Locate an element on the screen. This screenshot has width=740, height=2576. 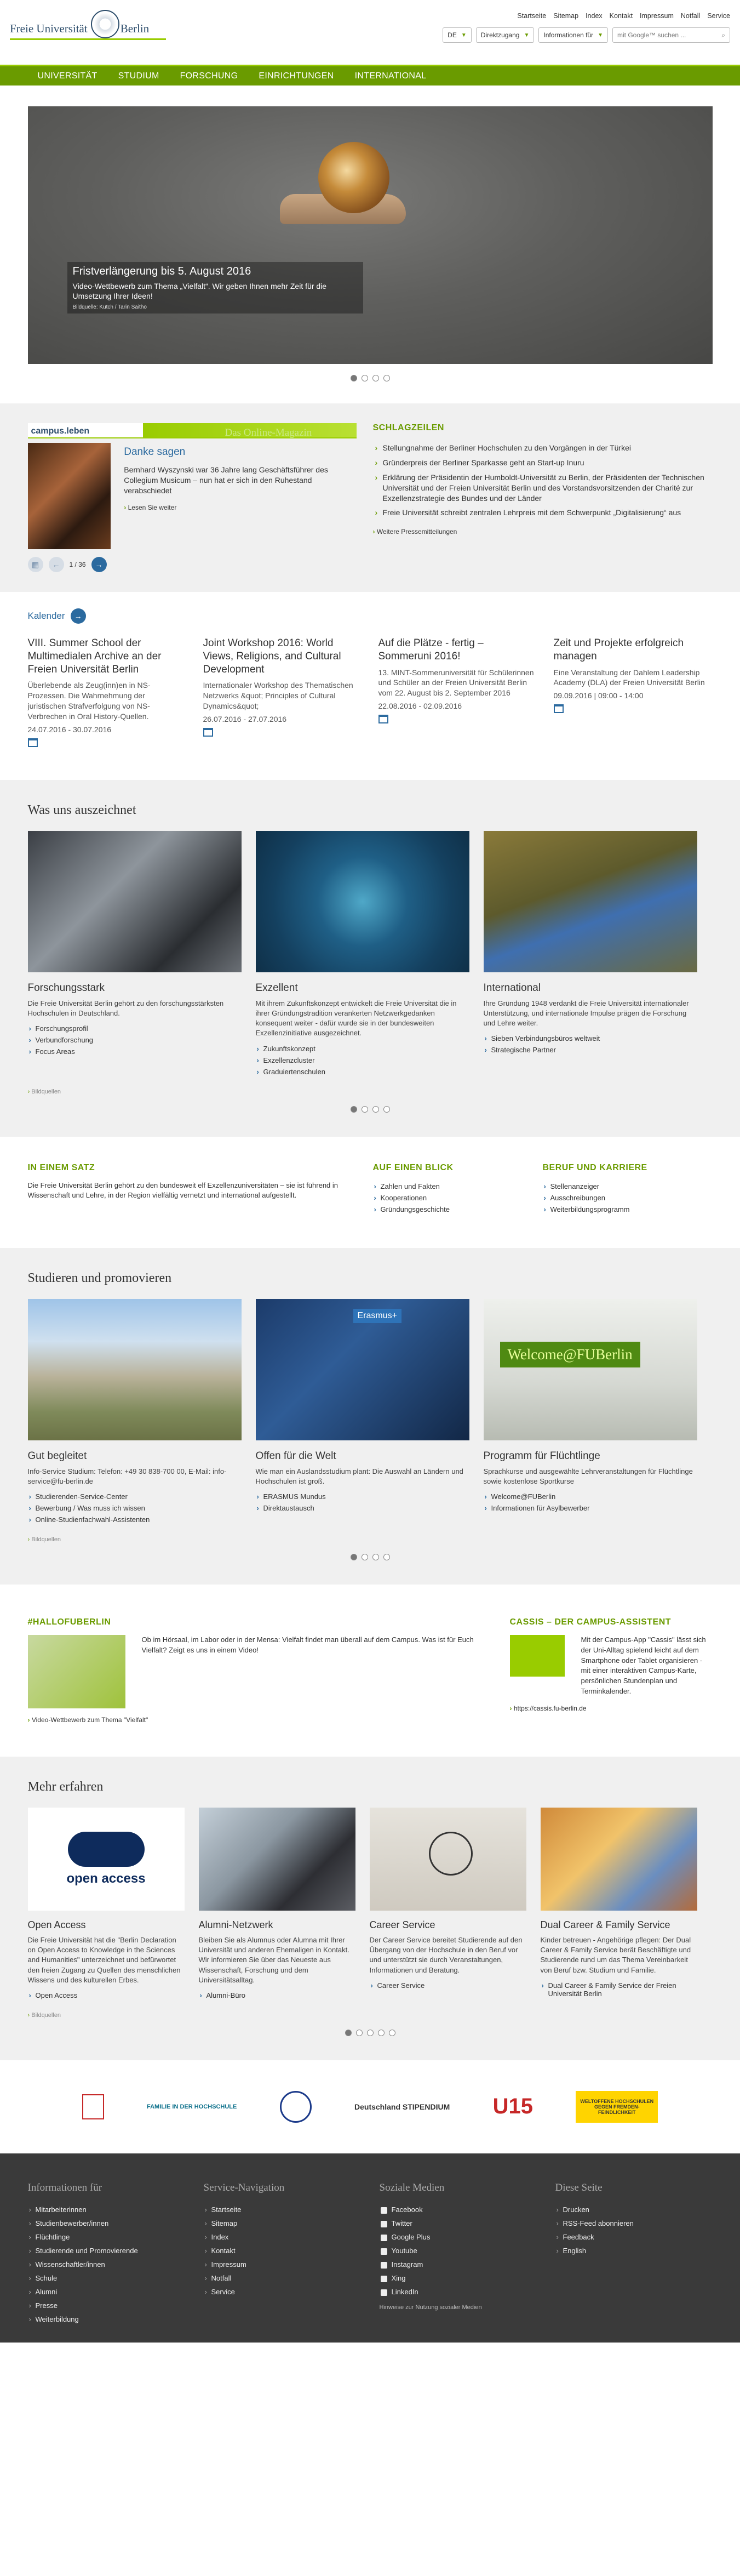
xing-link: Xing is located at coordinates (458, 2278).